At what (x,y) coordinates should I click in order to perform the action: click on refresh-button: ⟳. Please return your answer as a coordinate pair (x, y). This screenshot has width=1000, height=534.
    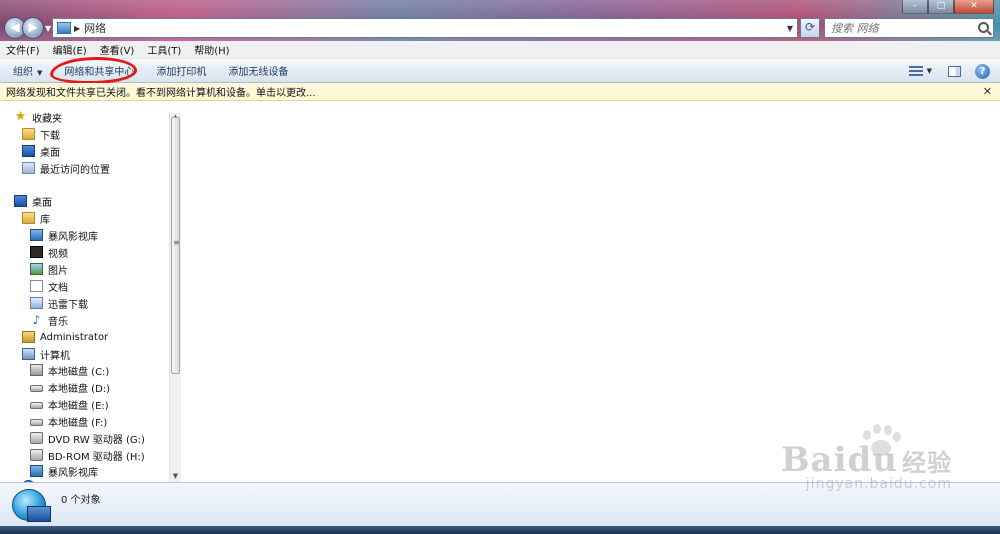
    Looking at the image, I should click on (810, 28).